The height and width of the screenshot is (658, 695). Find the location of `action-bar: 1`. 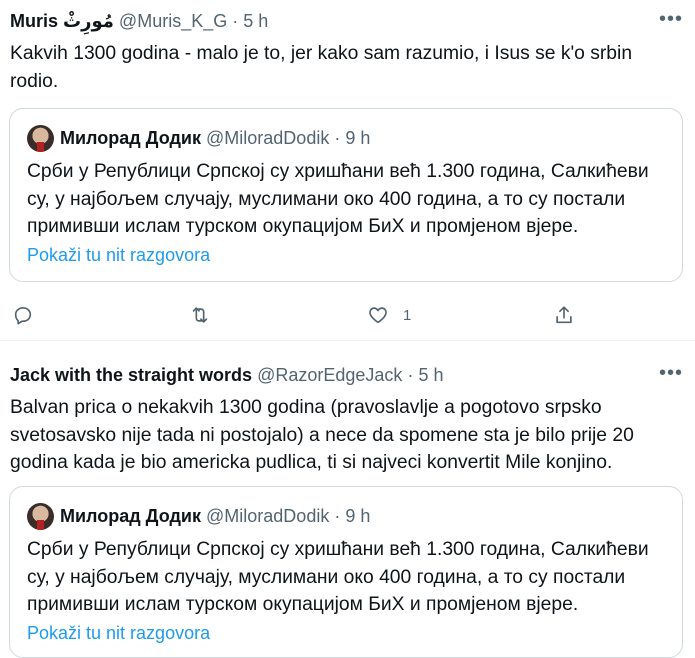

action-bar: 1 is located at coordinates (347, 315).